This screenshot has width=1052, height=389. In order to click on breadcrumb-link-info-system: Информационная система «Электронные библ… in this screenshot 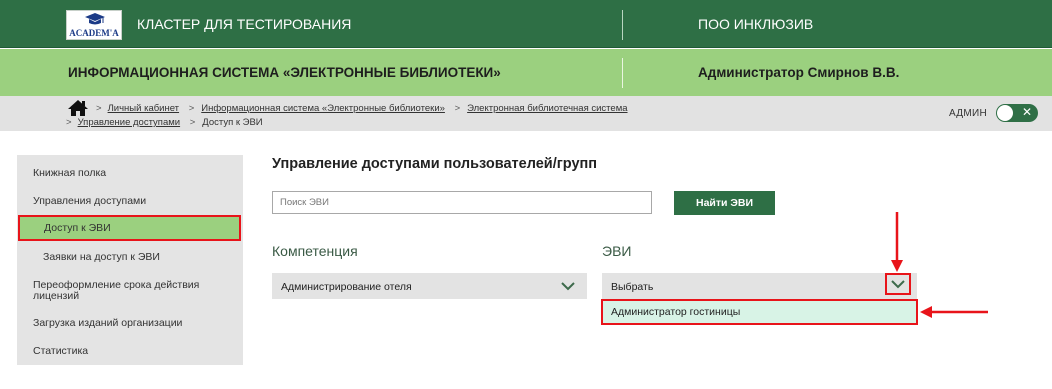, I will do `click(323, 108)`.